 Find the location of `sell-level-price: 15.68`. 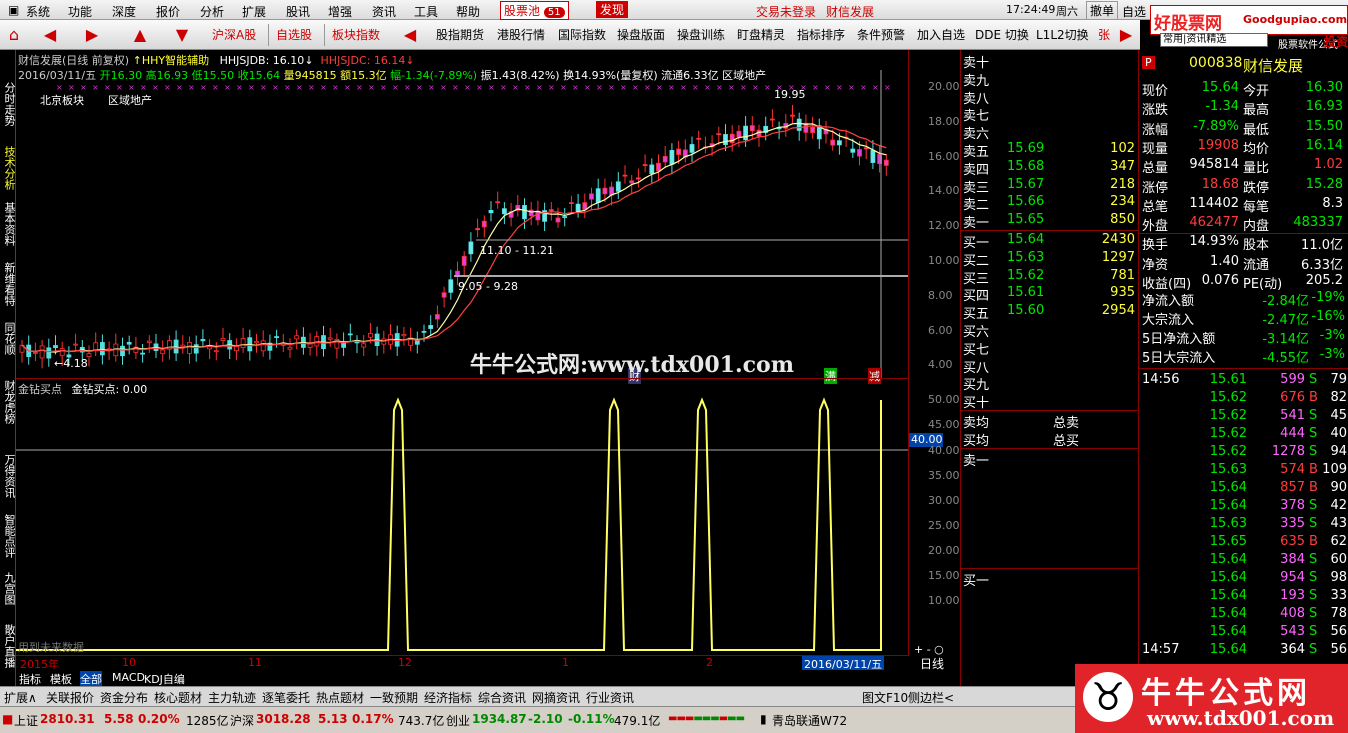

sell-level-price: 15.68 is located at coordinates (1025, 166).